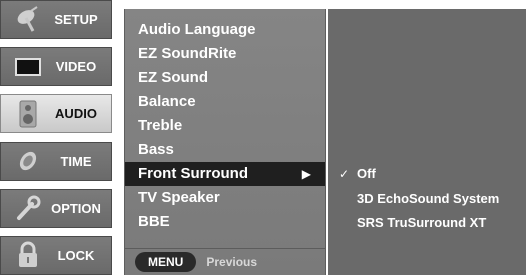 This screenshot has height=275, width=526. I want to click on menu-item-label: Front Surround, so click(193, 173).